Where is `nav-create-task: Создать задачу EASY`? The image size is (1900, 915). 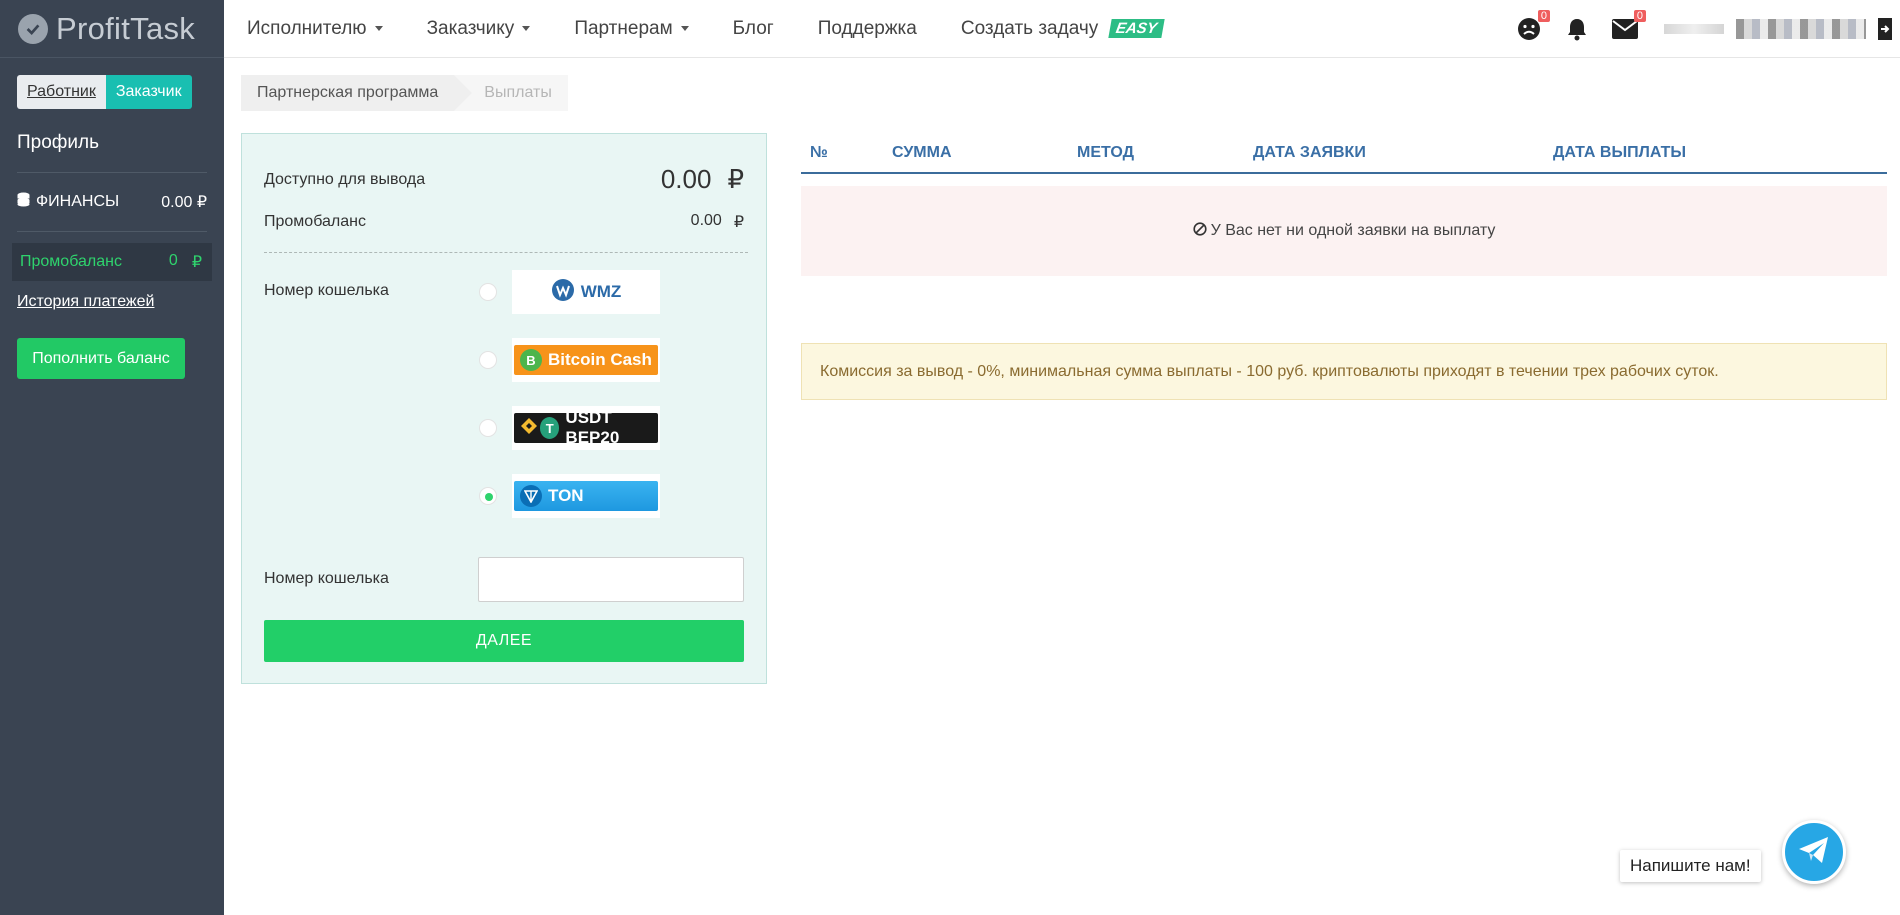
nav-create-task: Создать задачу EASY is located at coordinates (1062, 28).